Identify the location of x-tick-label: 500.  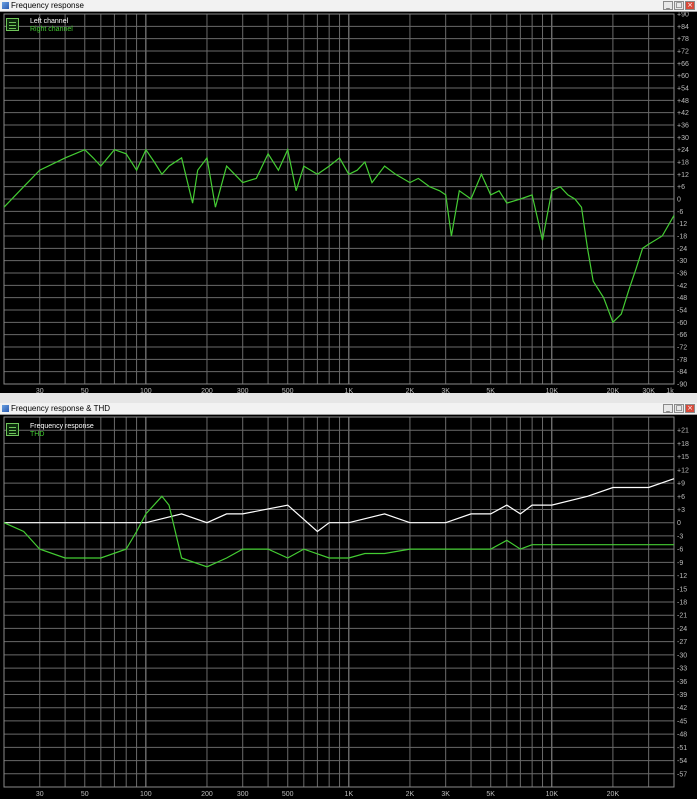
(288, 794).